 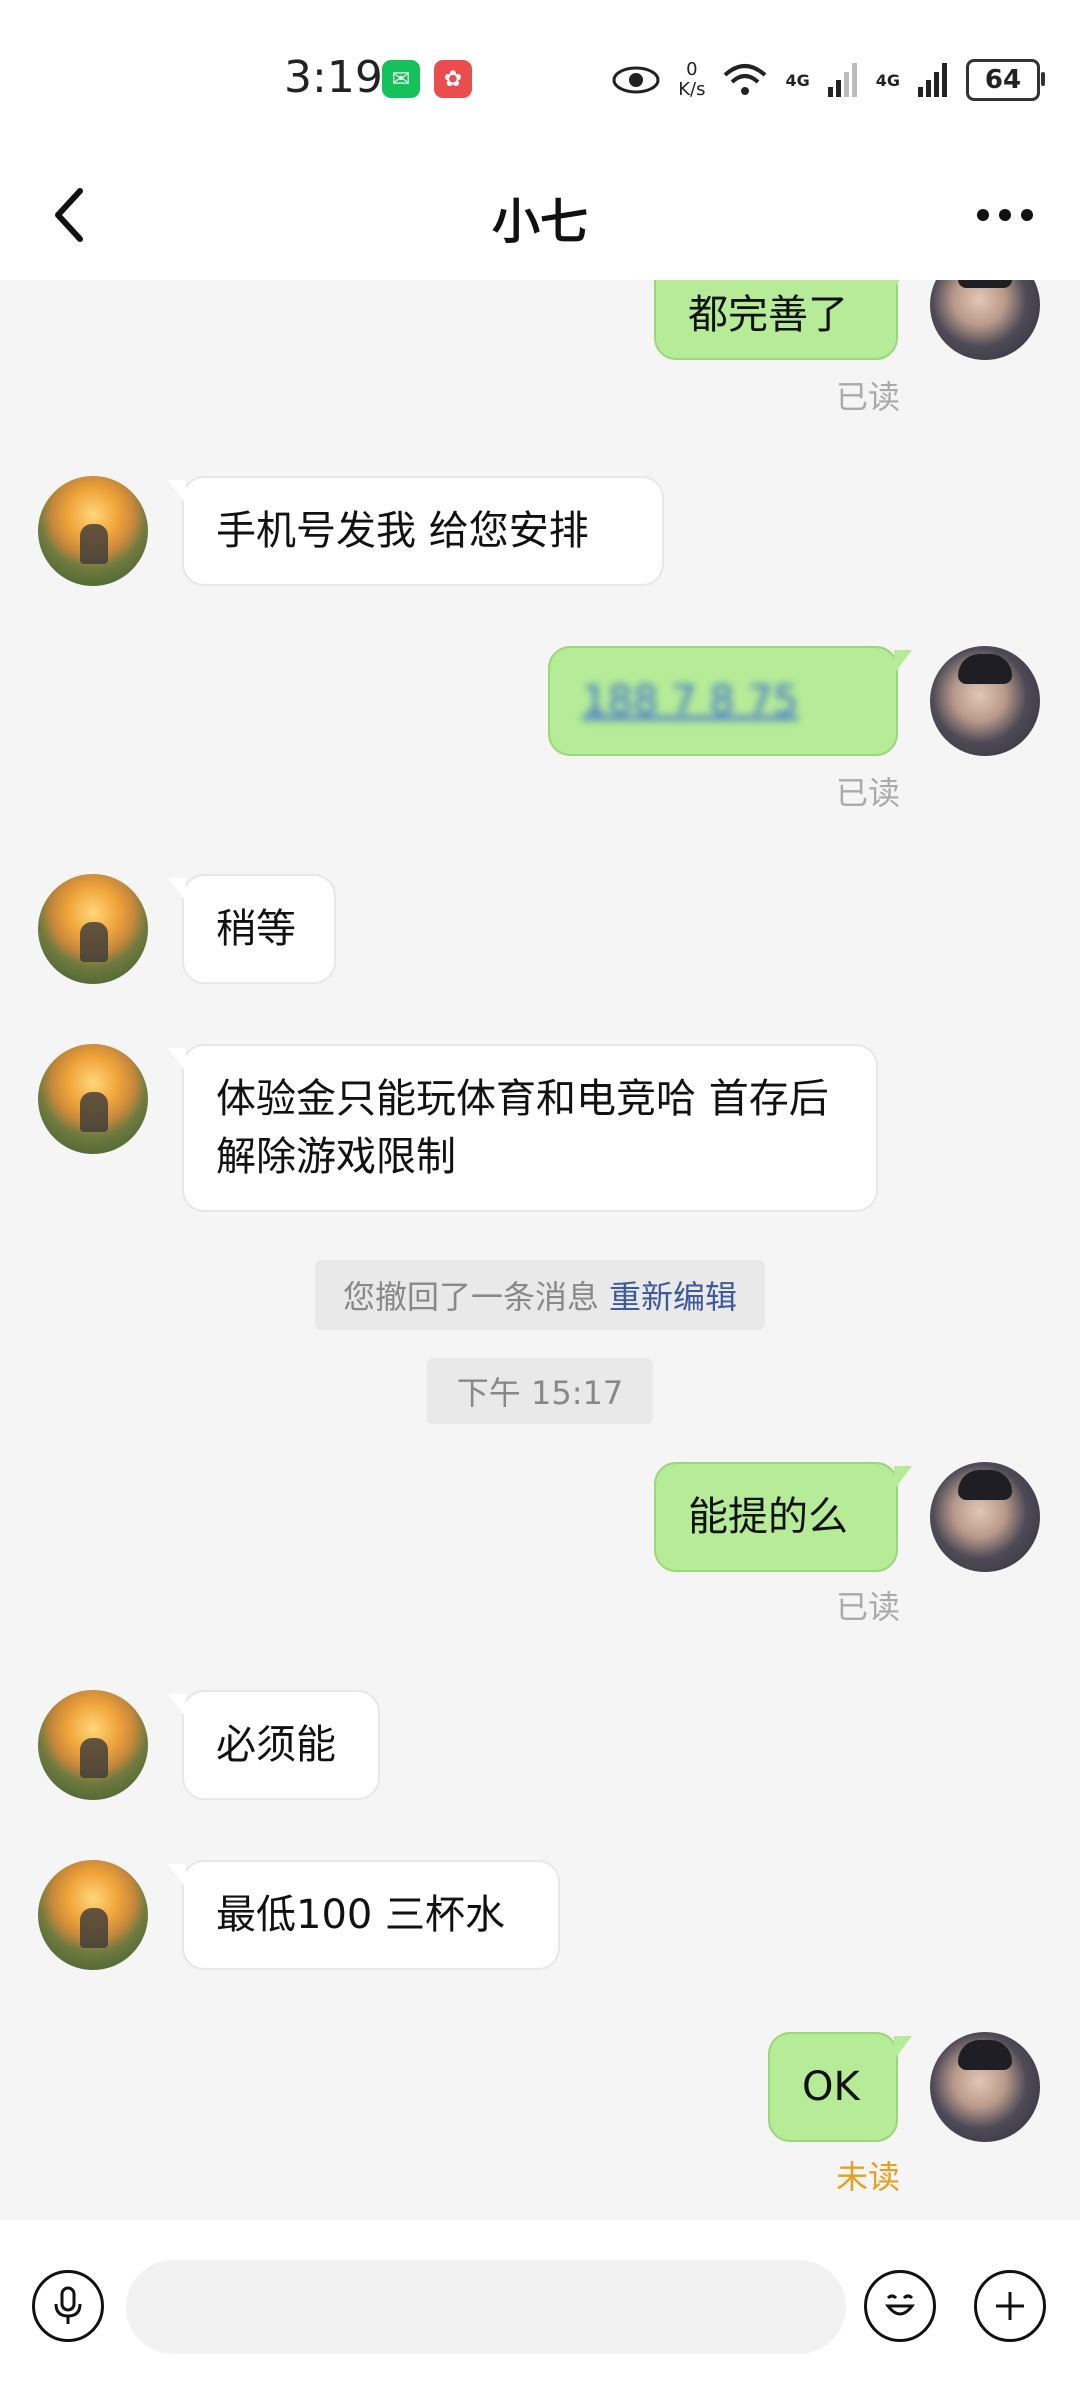 What do you see at coordinates (1005, 80) in the screenshot?
I see `battery-indicator: 64` at bounding box center [1005, 80].